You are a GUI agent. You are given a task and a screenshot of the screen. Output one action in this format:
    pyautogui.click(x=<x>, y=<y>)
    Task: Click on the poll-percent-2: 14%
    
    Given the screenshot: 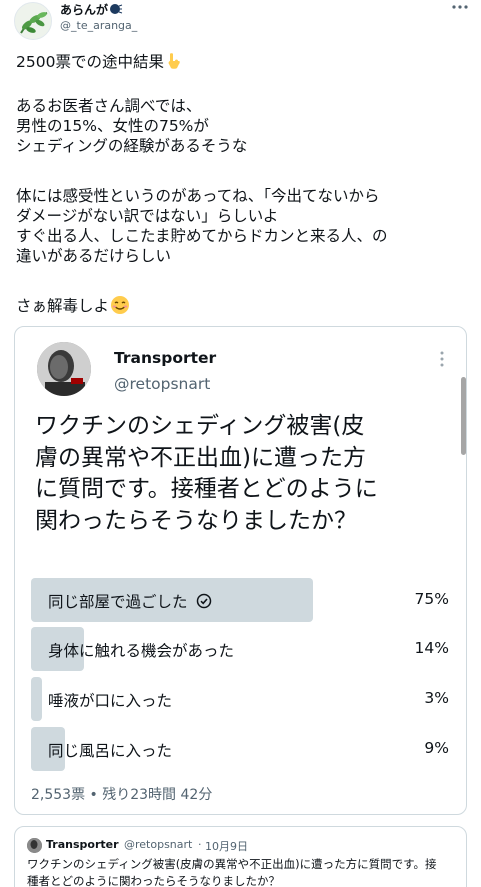 What is the action you would take?
    pyautogui.click(x=431, y=648)
    